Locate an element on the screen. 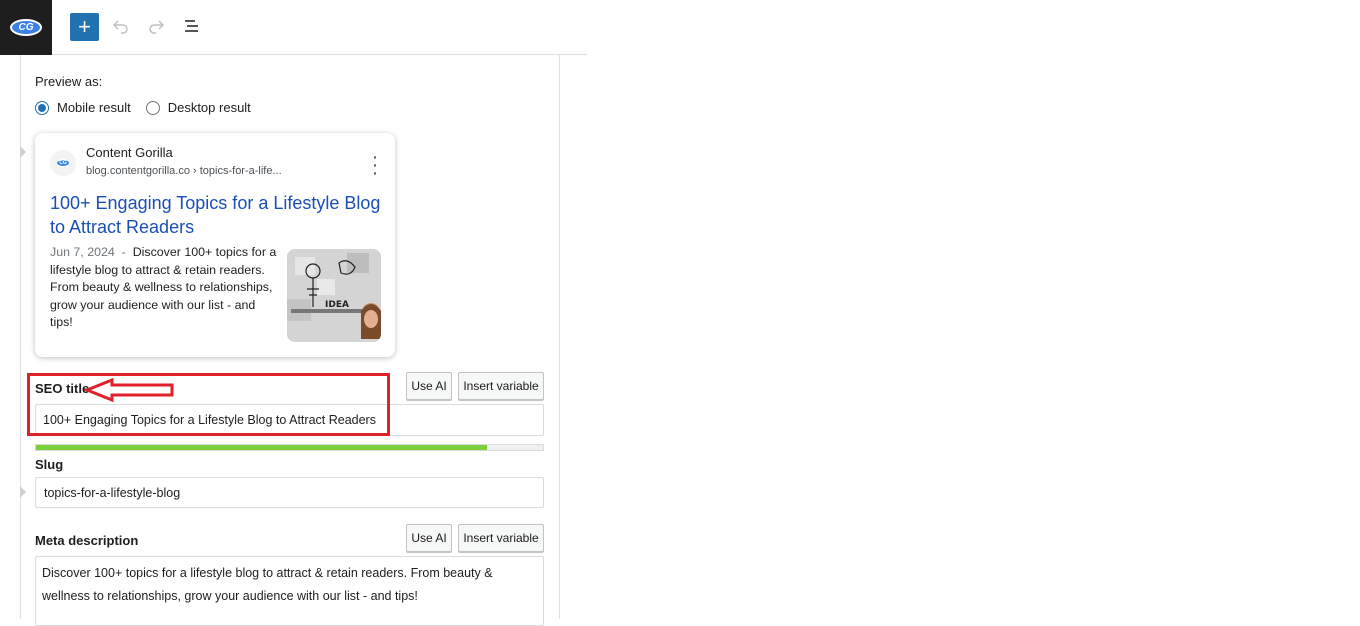 The width and height of the screenshot is (1360, 626). meta-description-label: Meta description is located at coordinates (87, 540).